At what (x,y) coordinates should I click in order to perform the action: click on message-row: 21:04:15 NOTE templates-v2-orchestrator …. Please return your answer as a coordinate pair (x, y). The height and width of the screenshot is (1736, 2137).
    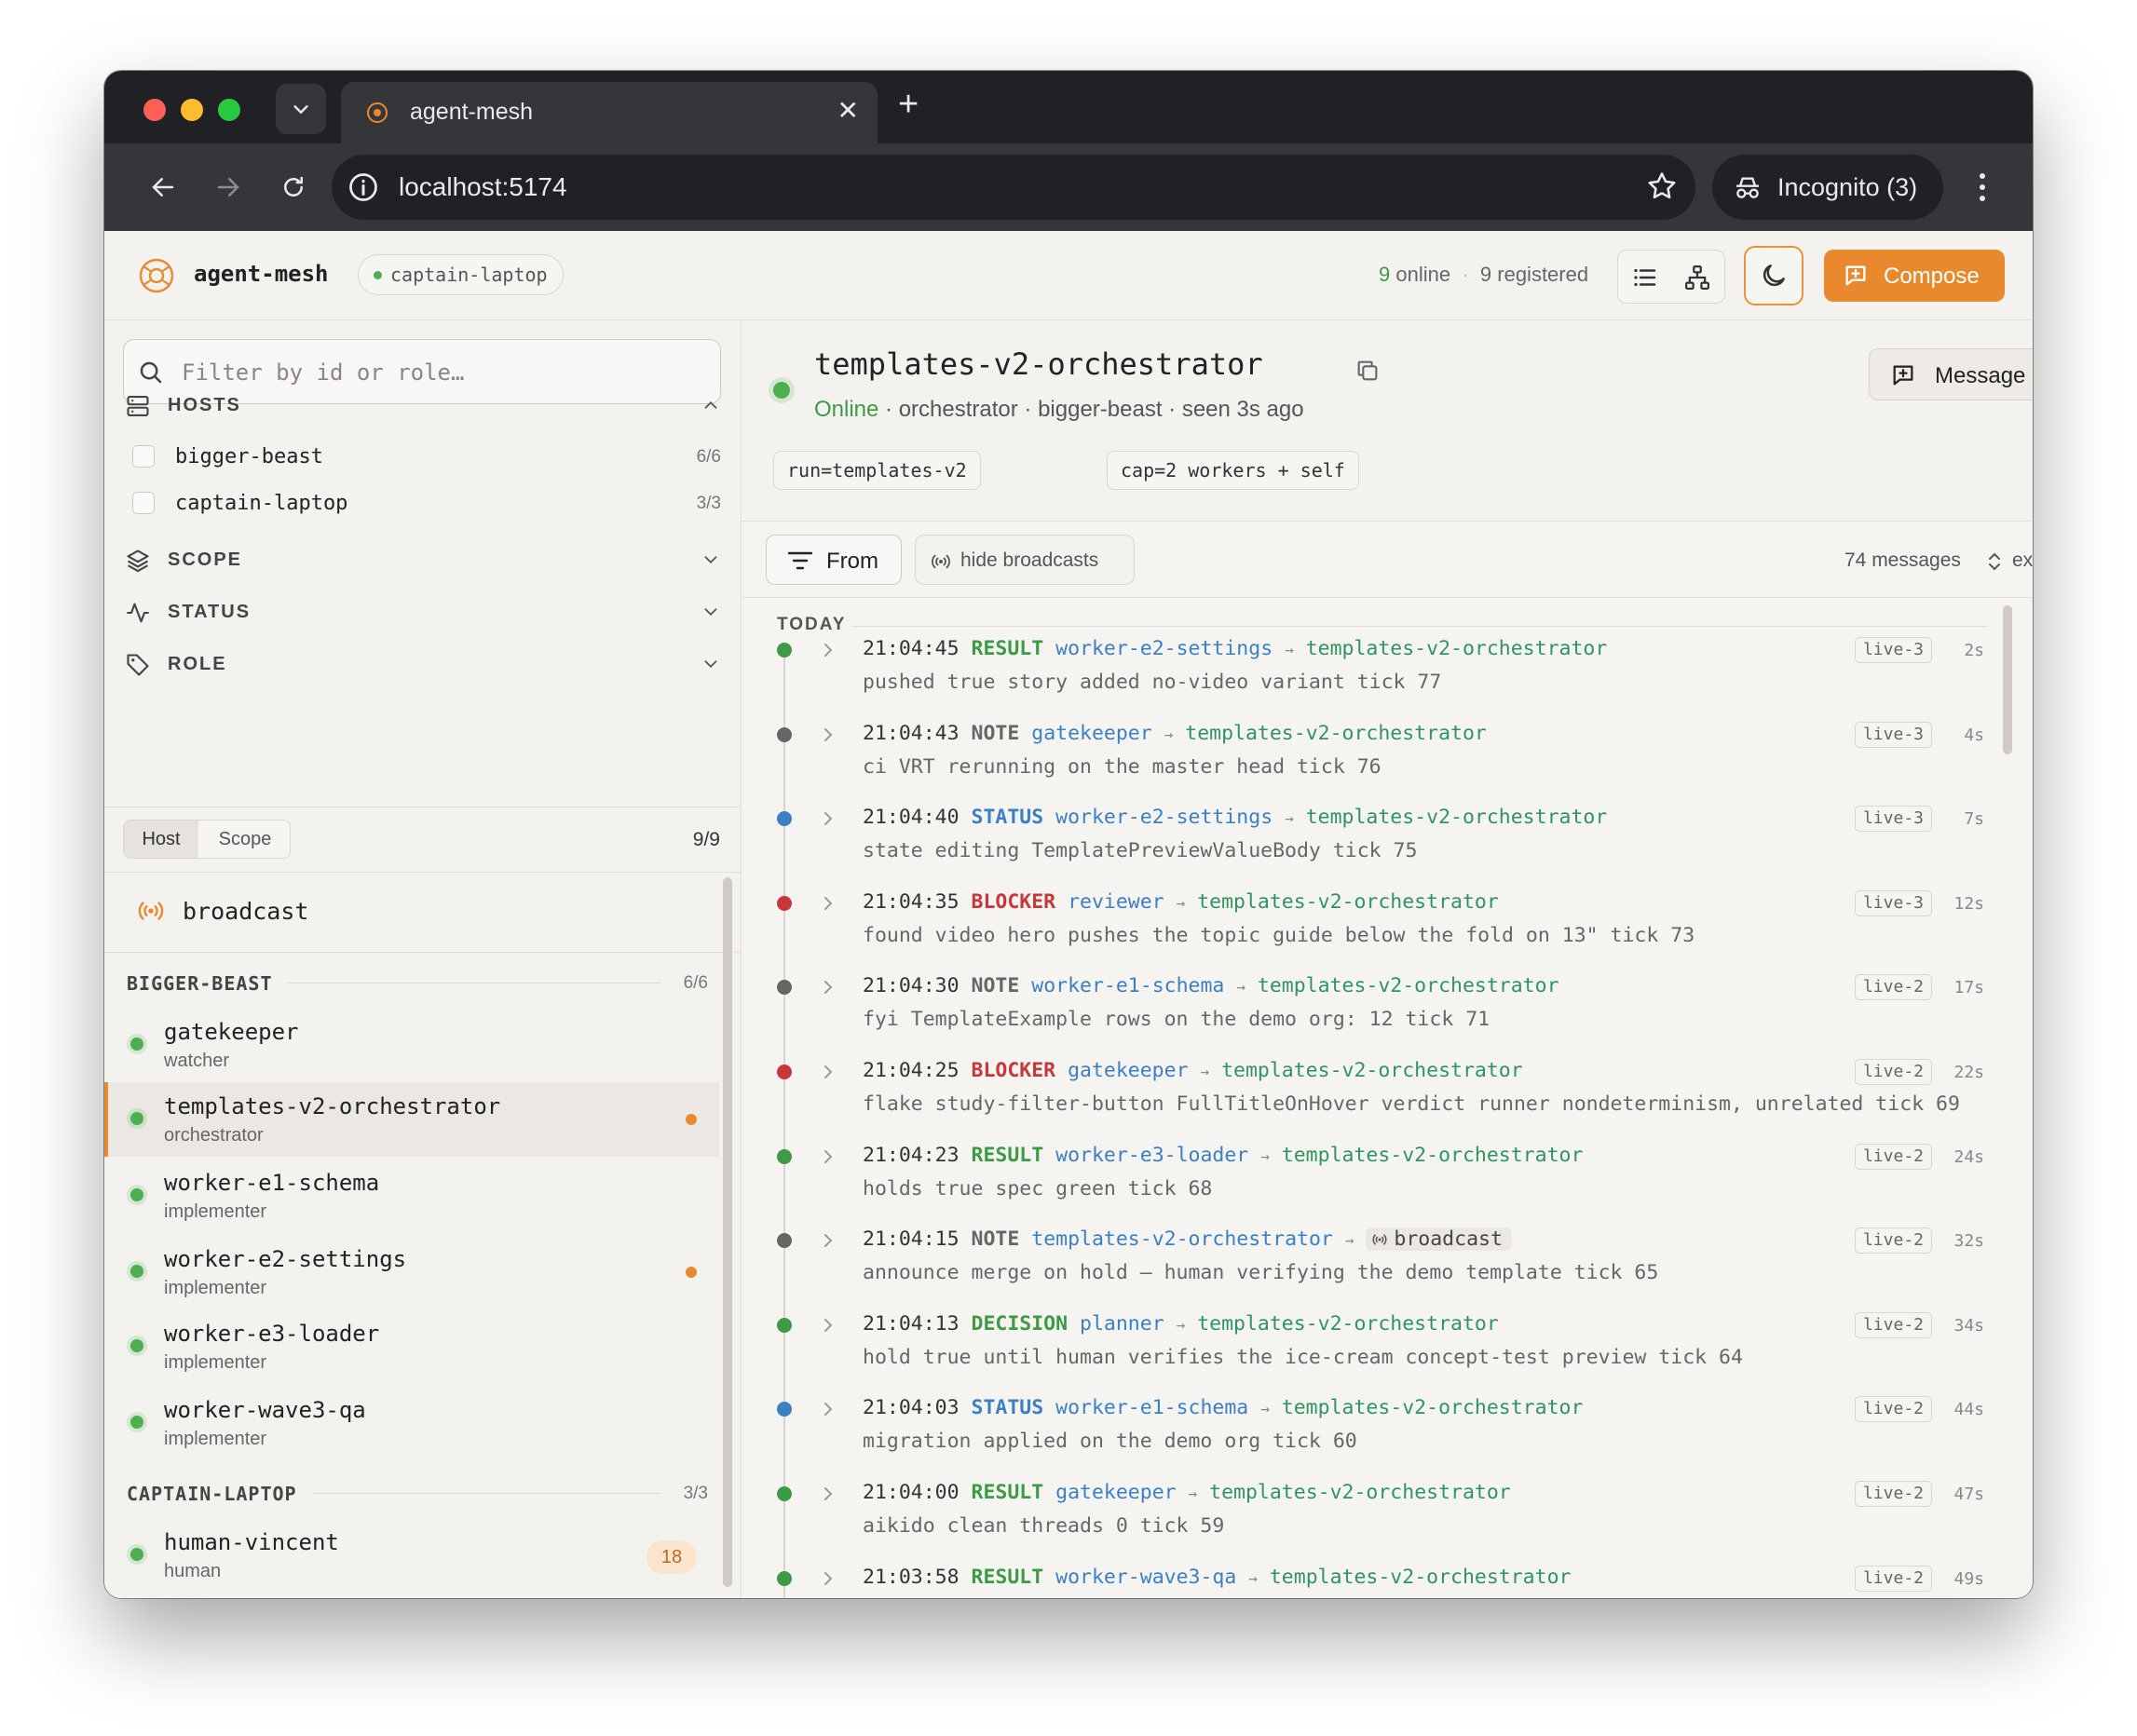
    Looking at the image, I should click on (1370, 1264).